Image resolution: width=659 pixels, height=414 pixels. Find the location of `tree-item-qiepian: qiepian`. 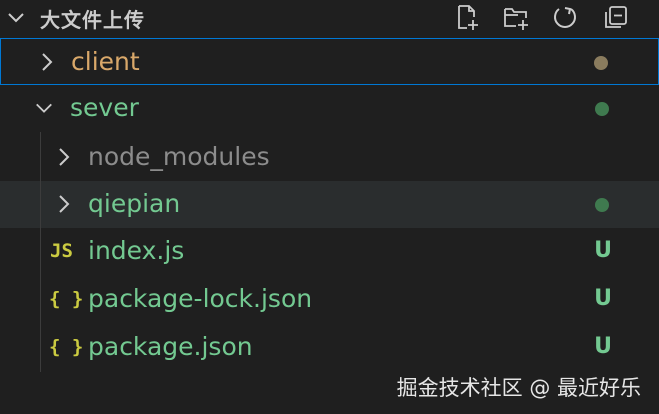

tree-item-qiepian: qiepian is located at coordinates (329, 204).